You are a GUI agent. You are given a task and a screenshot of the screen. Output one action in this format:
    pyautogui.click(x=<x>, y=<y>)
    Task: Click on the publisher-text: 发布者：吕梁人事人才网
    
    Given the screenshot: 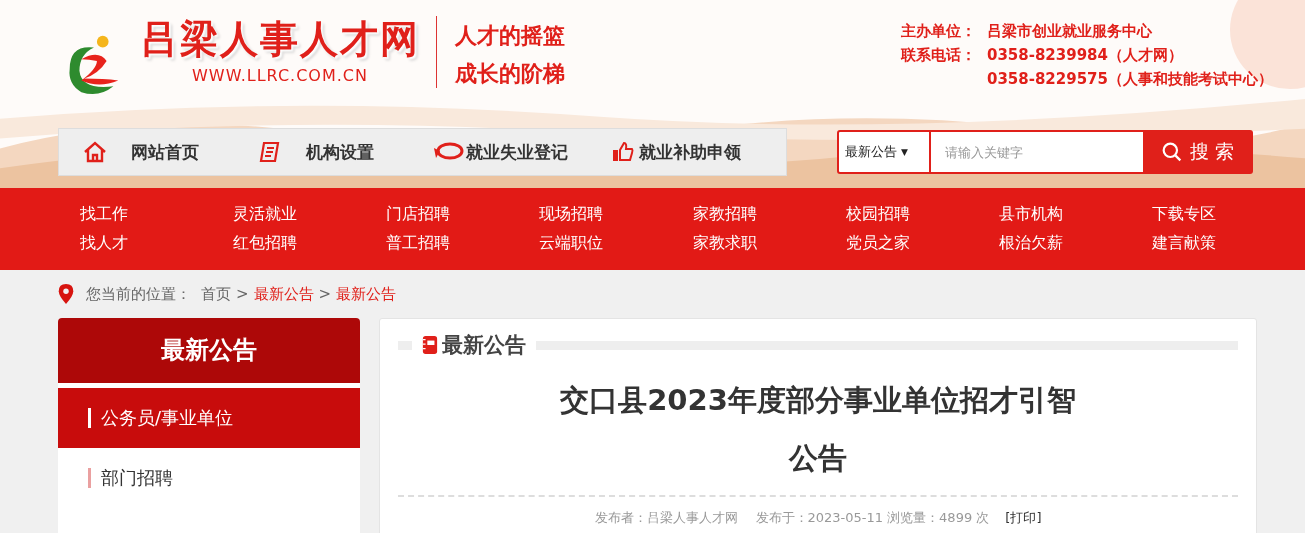 What is the action you would take?
    pyautogui.click(x=666, y=517)
    